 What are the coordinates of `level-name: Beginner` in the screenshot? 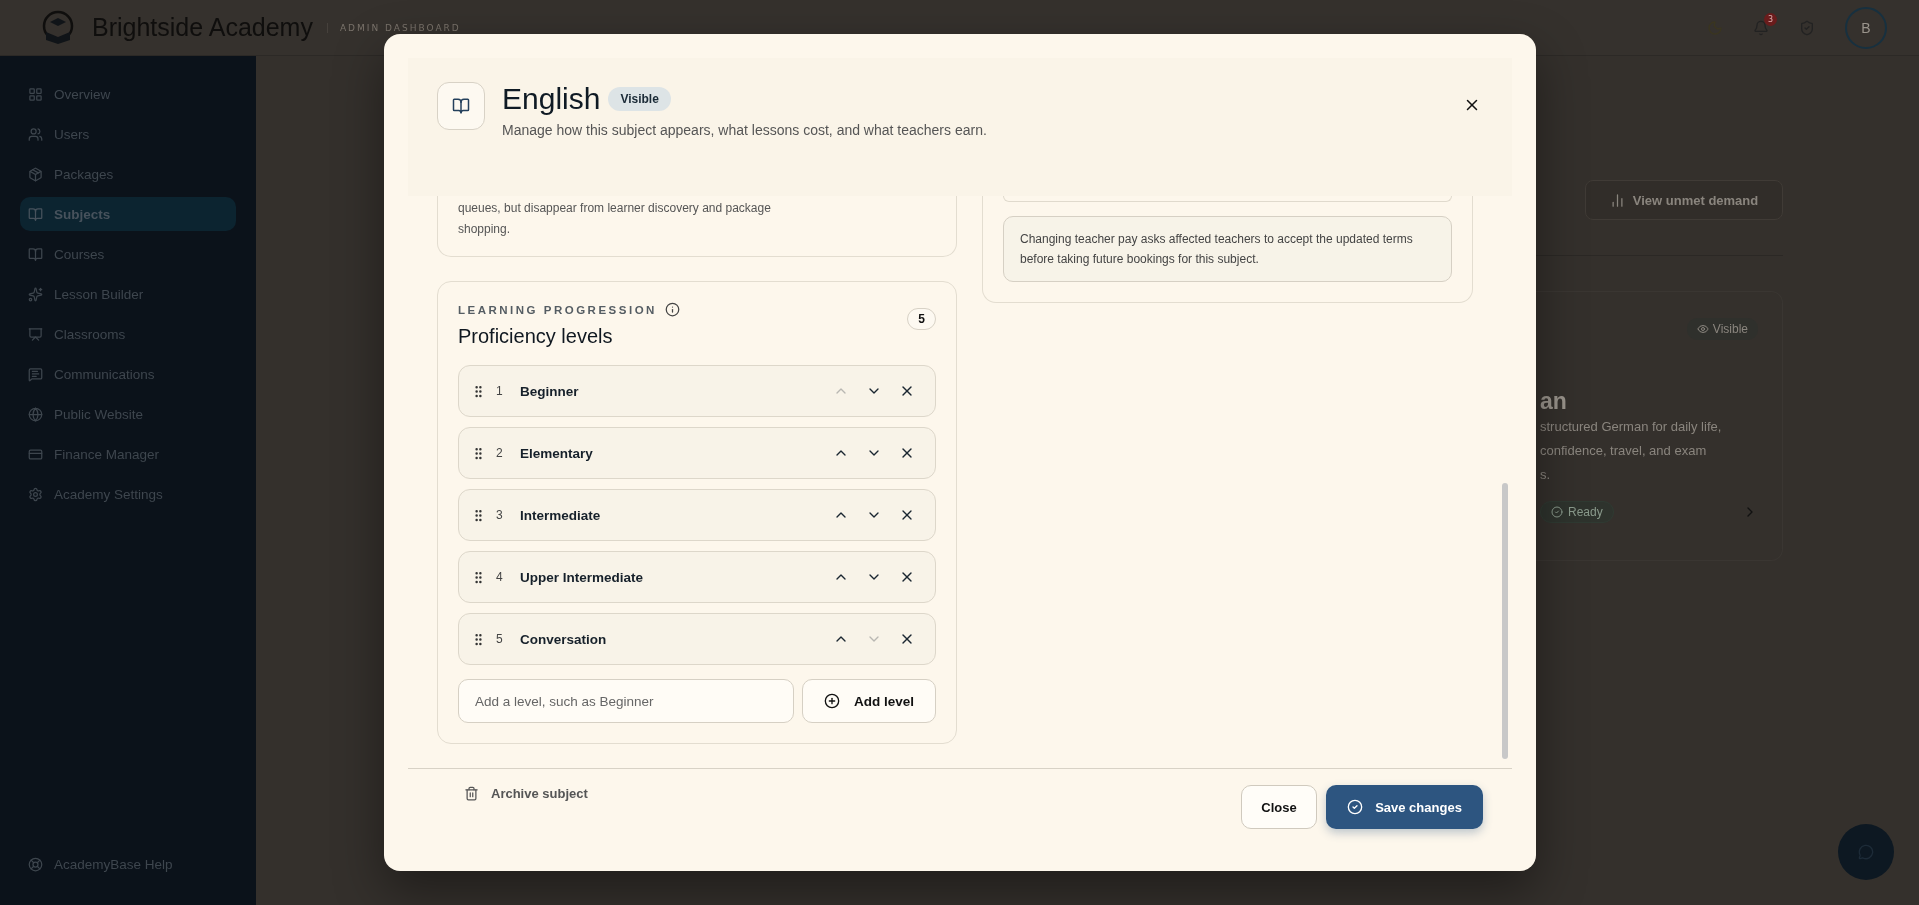 It's located at (549, 391).